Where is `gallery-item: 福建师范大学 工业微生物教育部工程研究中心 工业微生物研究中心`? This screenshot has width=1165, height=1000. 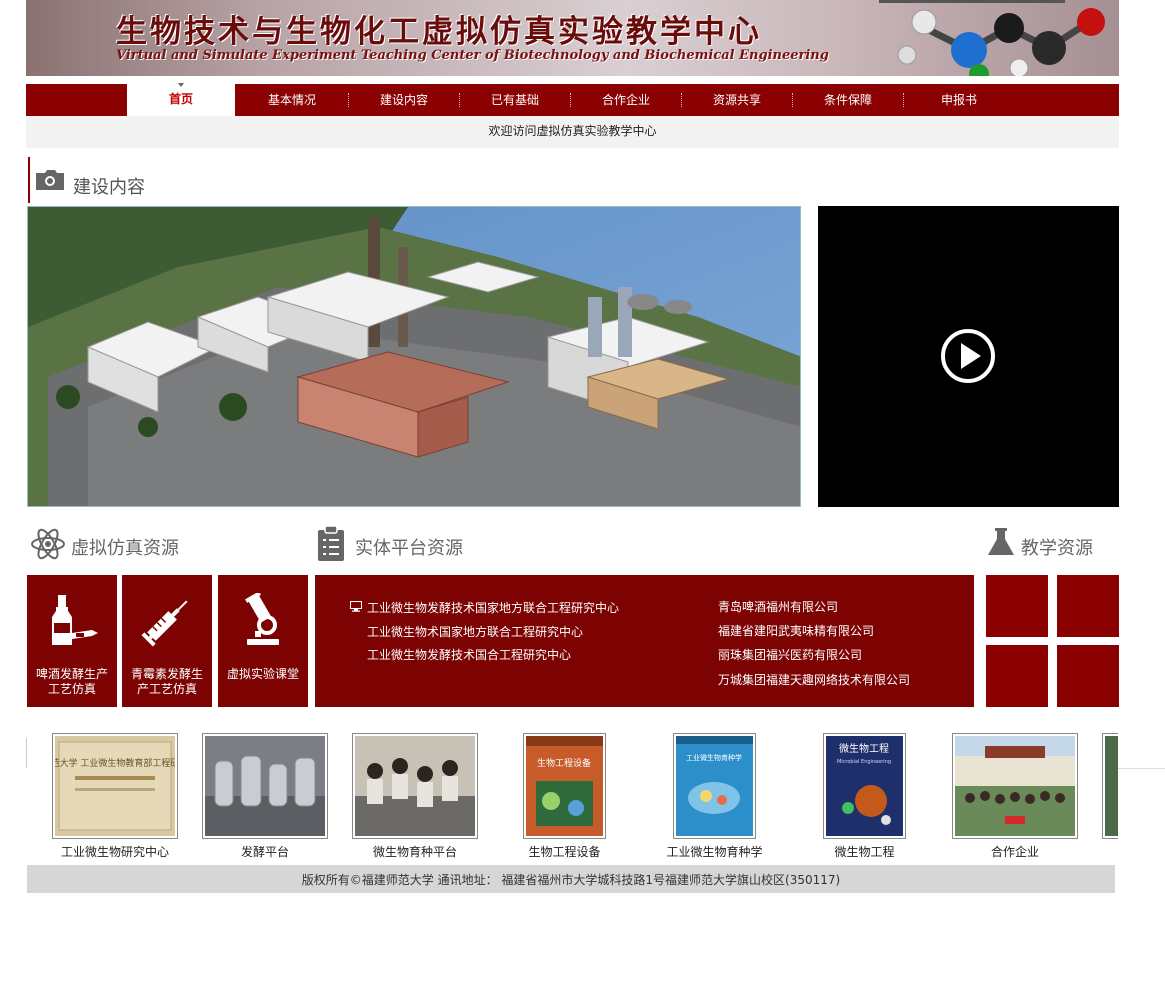
gallery-item: 福建师范大学 工业微生物教育部工程研究中心 工业微生物研究中心 is located at coordinates (115, 796).